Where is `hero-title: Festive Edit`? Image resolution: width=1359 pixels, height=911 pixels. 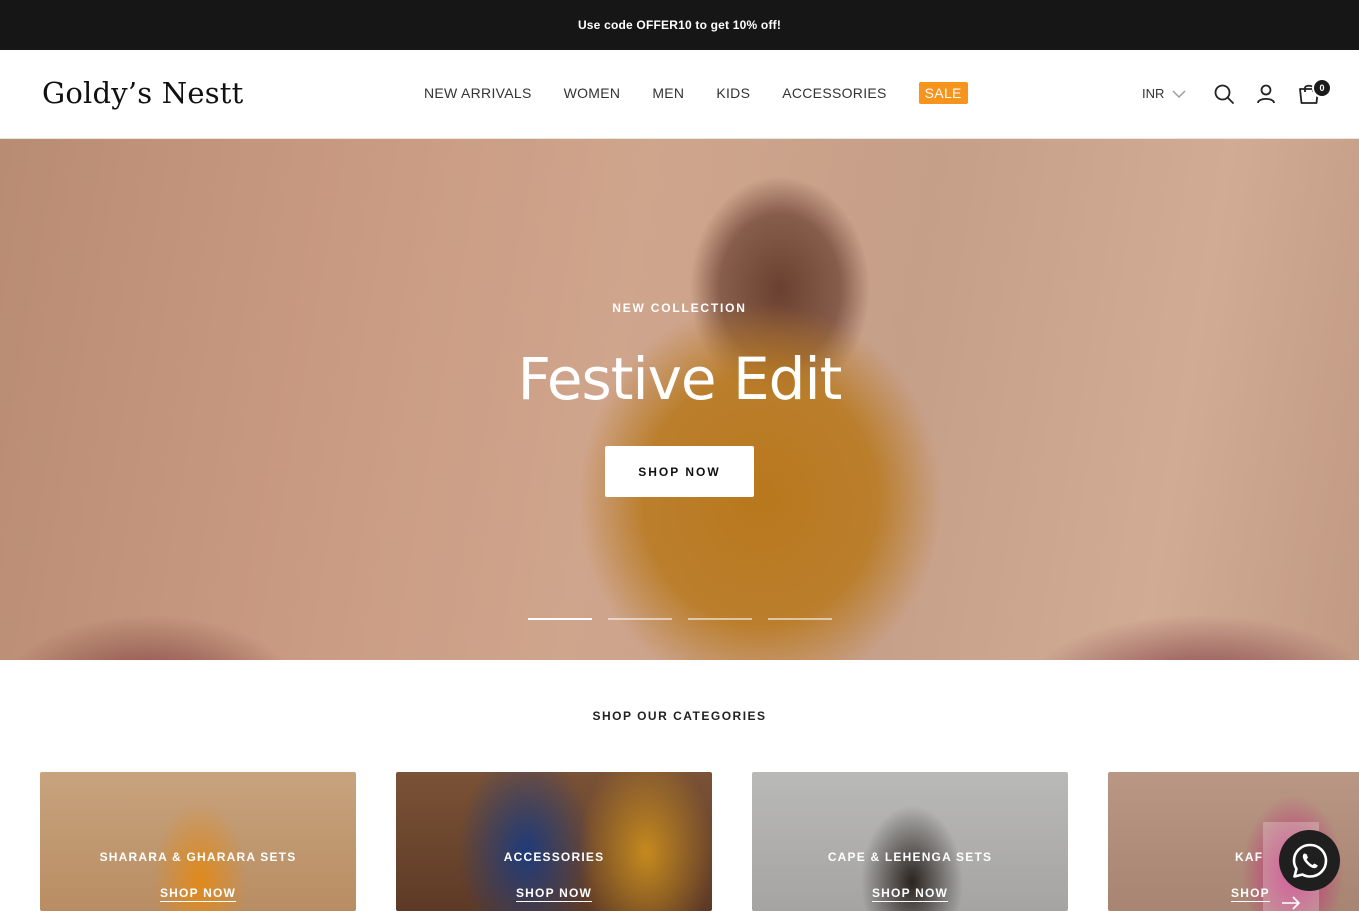 hero-title: Festive Edit is located at coordinates (680, 379).